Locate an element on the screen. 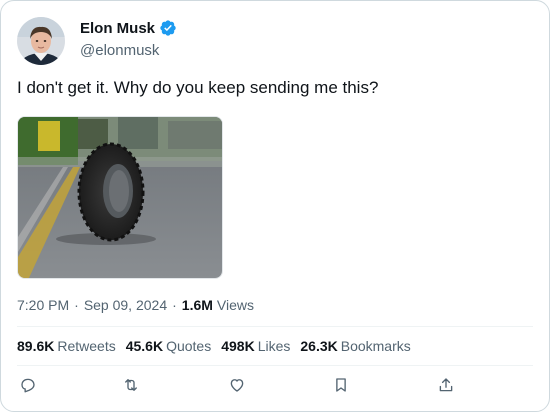 The width and height of the screenshot is (550, 412). action-bar is located at coordinates (275, 387).